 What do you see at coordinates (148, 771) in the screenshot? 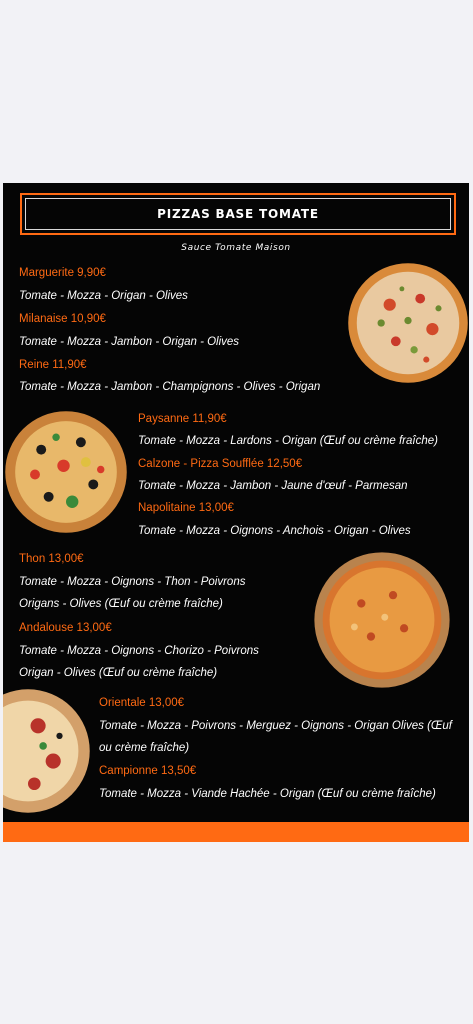
I see `item-name-campionne: Campionne 13,50€` at bounding box center [148, 771].